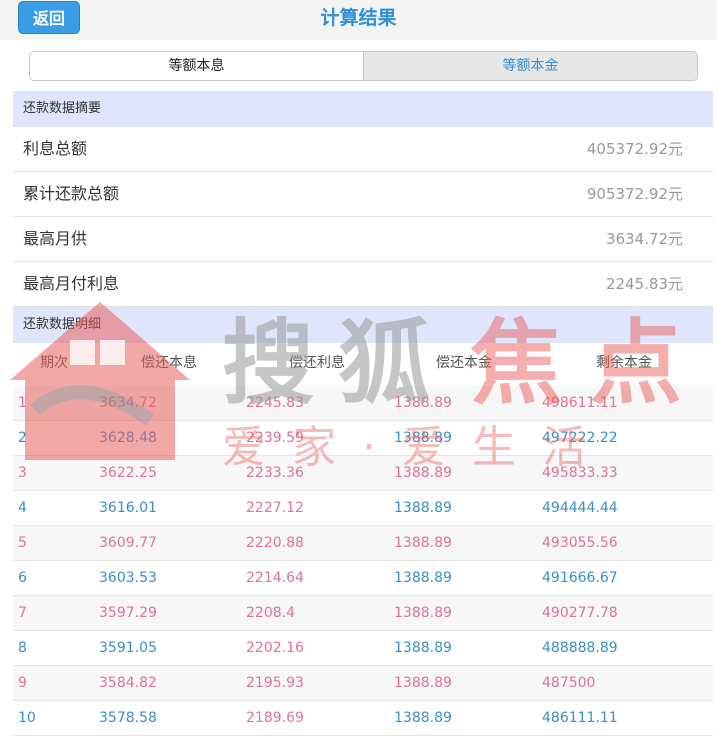  What do you see at coordinates (580, 648) in the screenshot?
I see `cell-remaining: 488888.89` at bounding box center [580, 648].